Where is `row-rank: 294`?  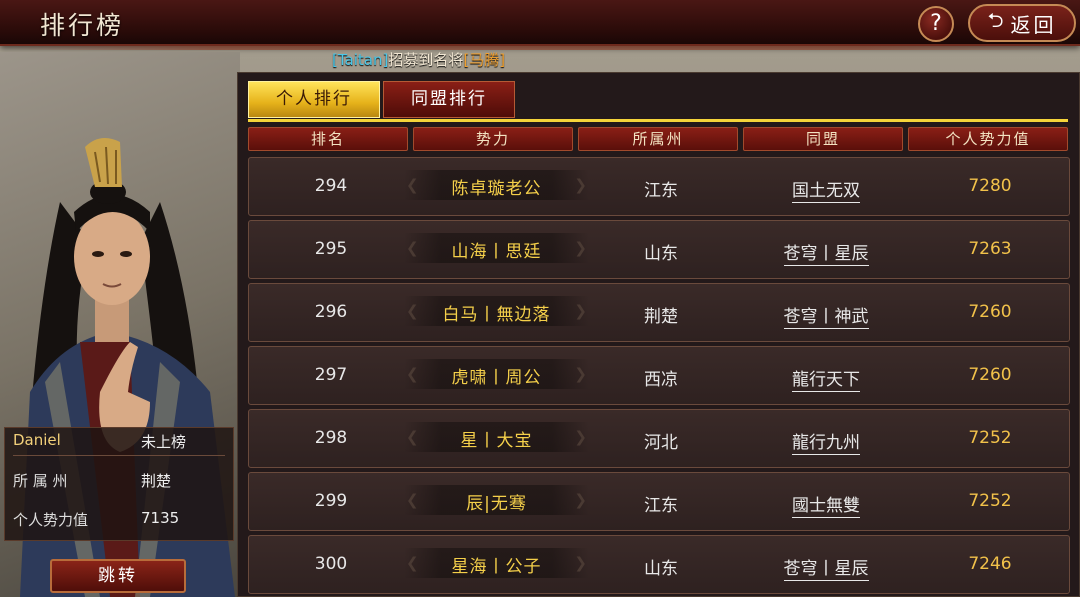
row-rank: 294 is located at coordinates (331, 186).